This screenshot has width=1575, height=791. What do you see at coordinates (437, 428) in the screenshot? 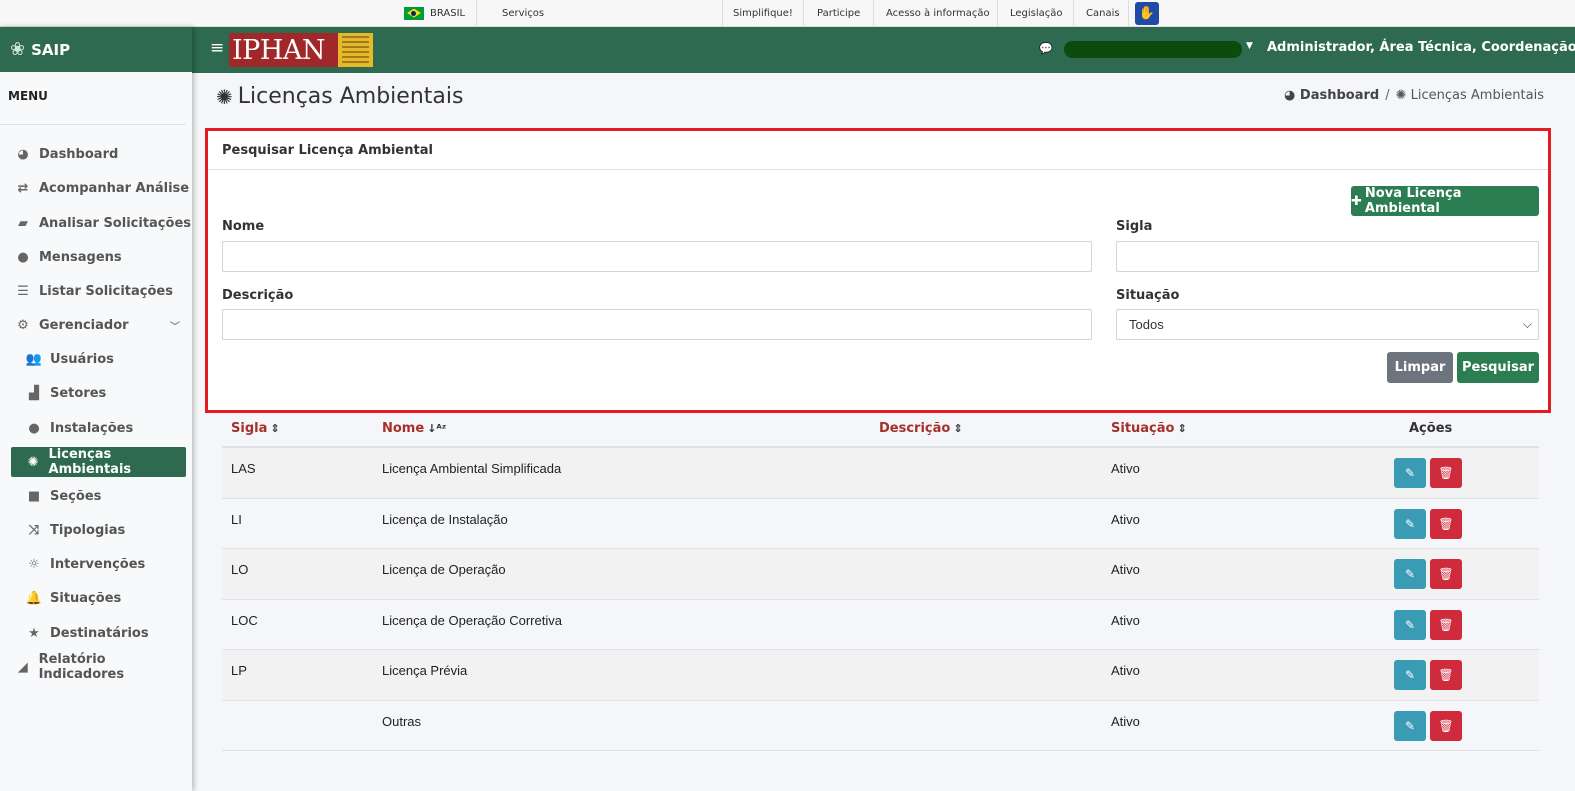
I see `sort-alpha-asc-icon: ↓ᴬᶻ` at bounding box center [437, 428].